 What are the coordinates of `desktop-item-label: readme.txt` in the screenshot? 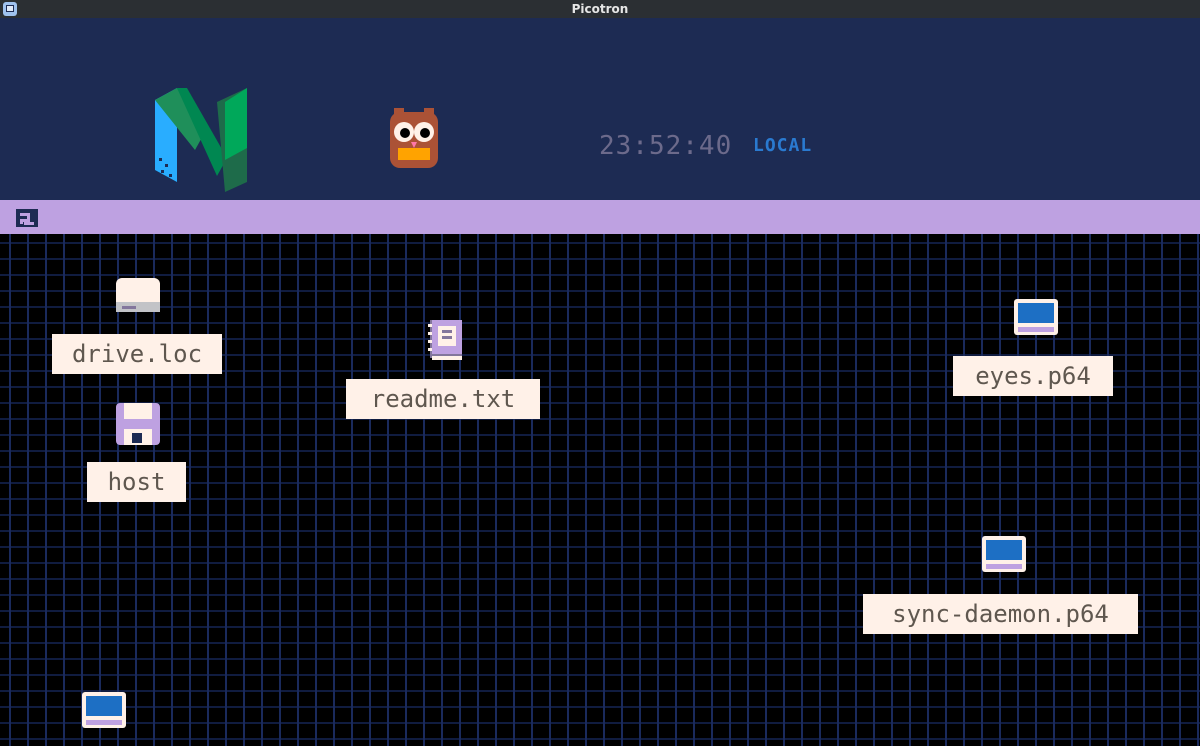 It's located at (443, 399).